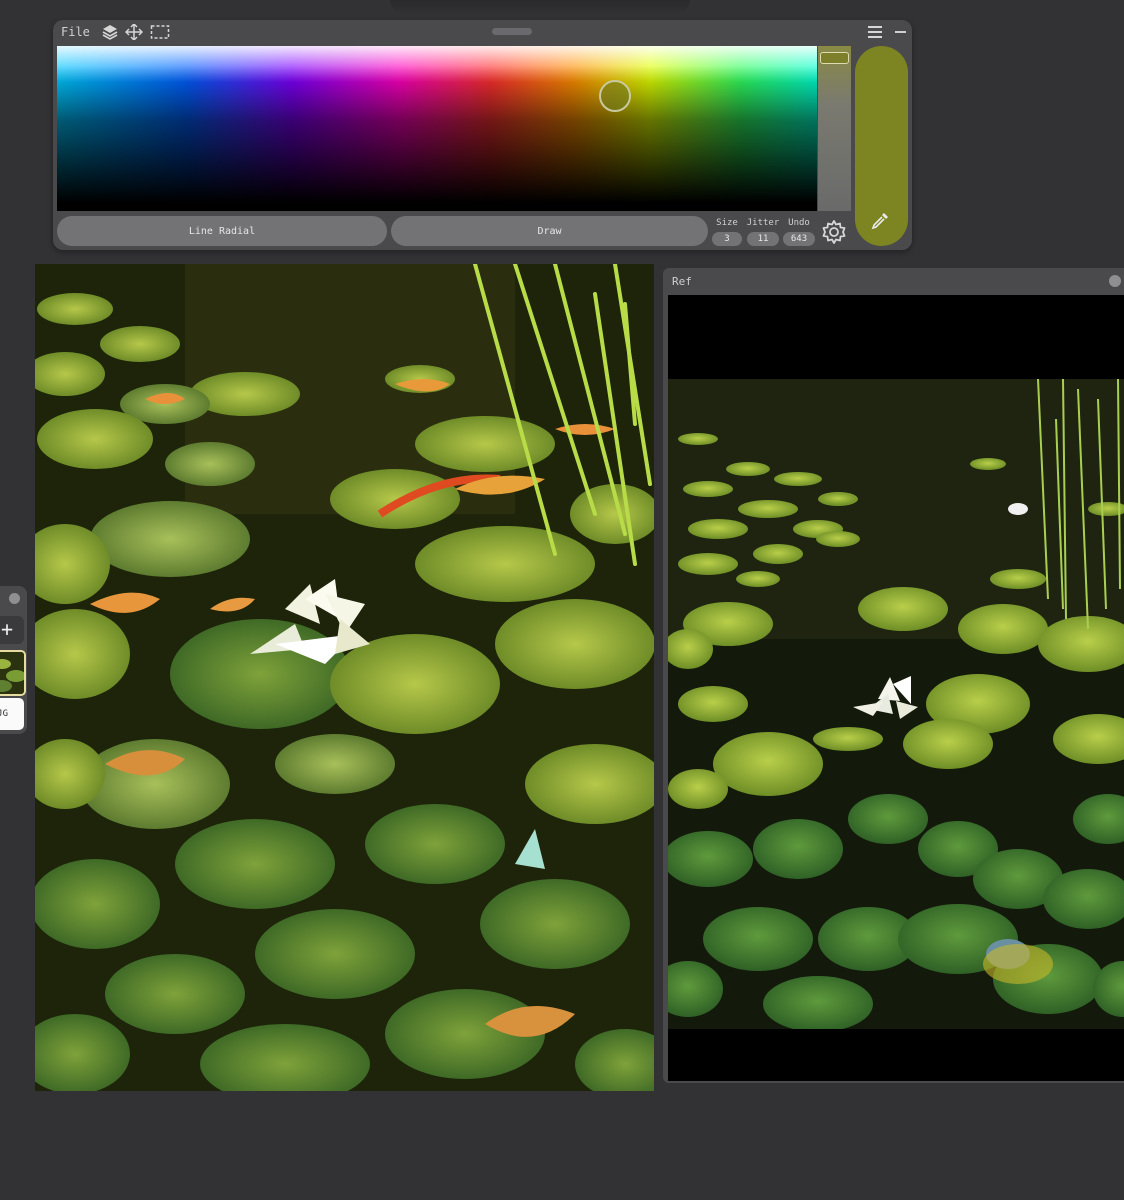  I want to click on eyedropper-icon, so click(880, 221).